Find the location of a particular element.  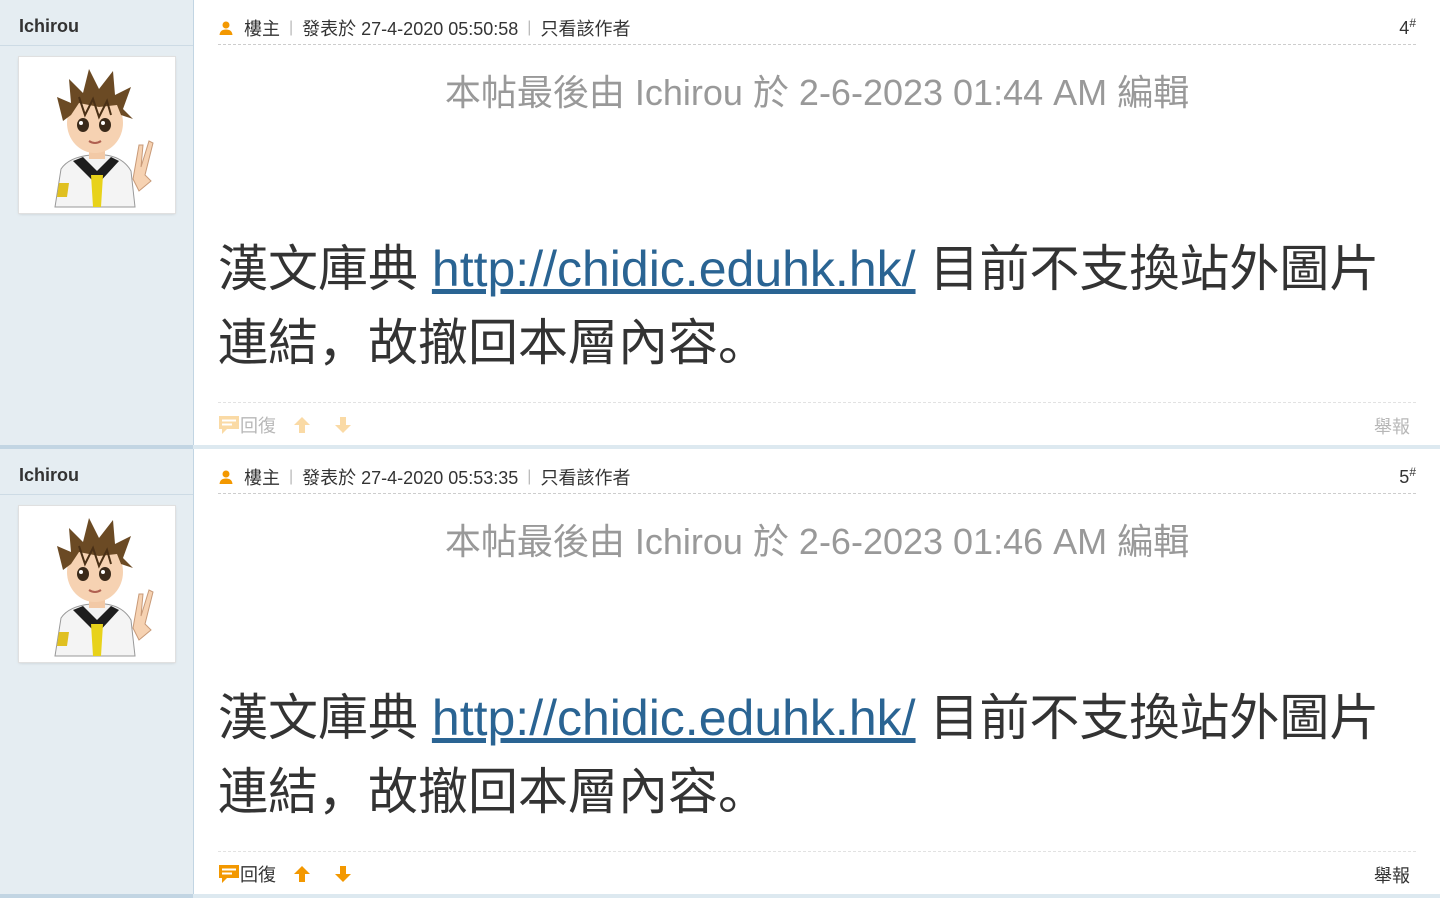

floor-number: 5# is located at coordinates (1407, 476).